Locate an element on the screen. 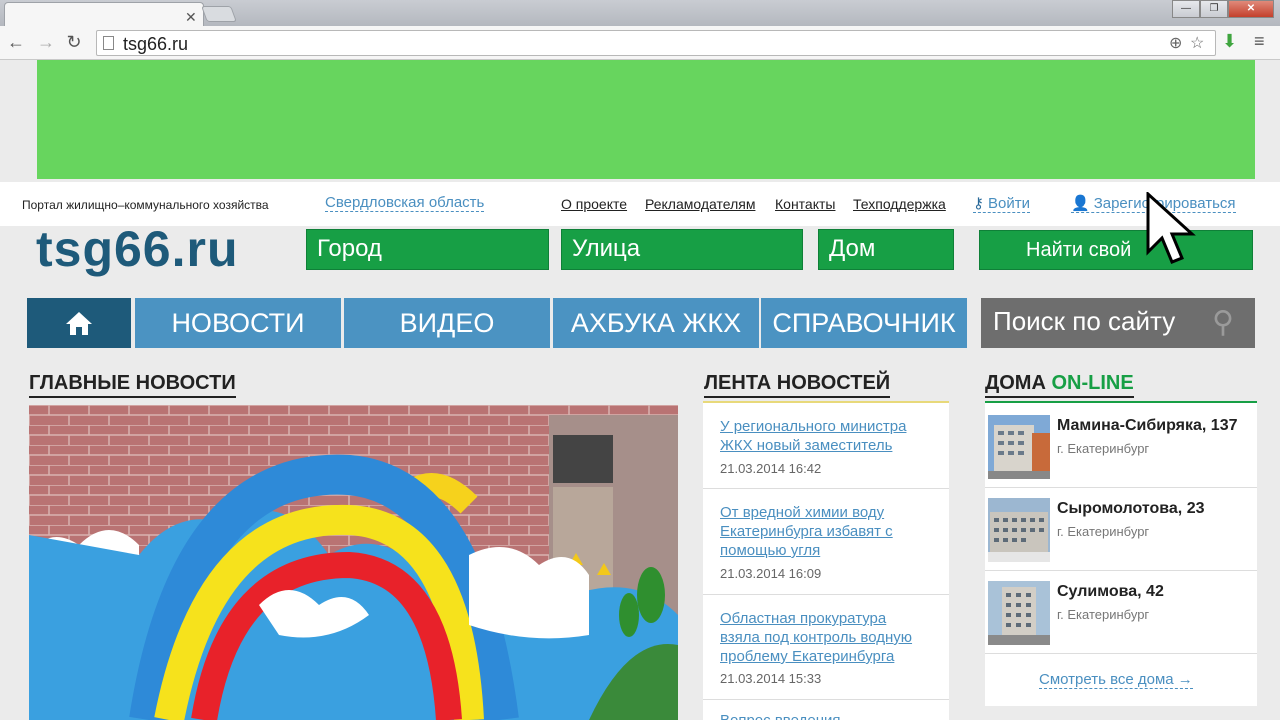  browser-titlebar: ✕ — ❐ ✕ is located at coordinates (640, 14).